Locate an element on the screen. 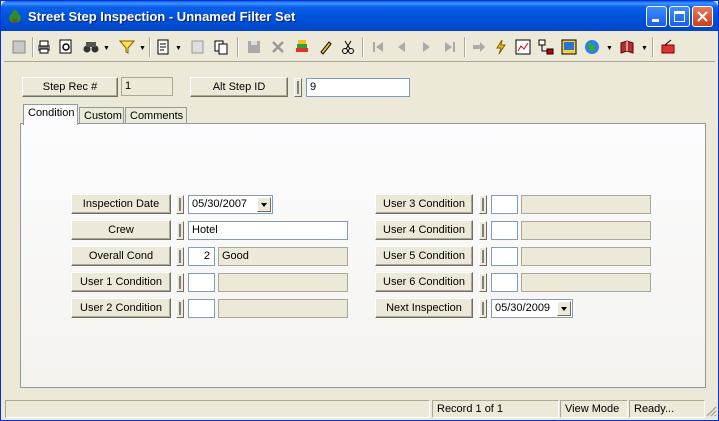 The height and width of the screenshot is (421, 719). next-inspection-button: Next Inspection is located at coordinates (424, 308).